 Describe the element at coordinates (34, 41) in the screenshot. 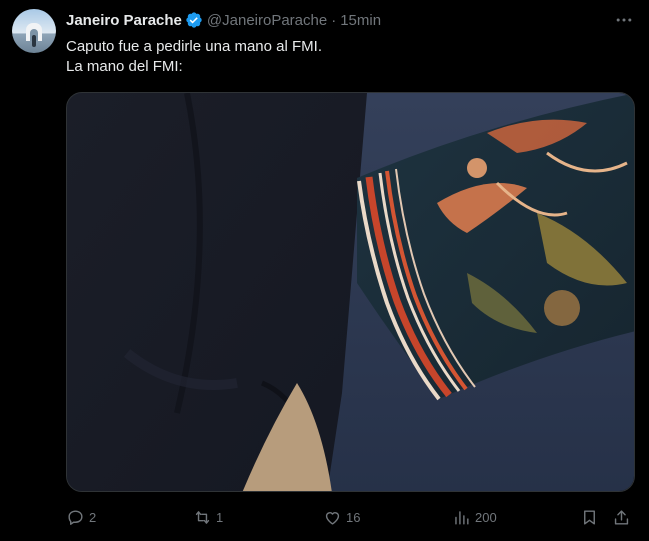

I see `avatar-figure` at that location.